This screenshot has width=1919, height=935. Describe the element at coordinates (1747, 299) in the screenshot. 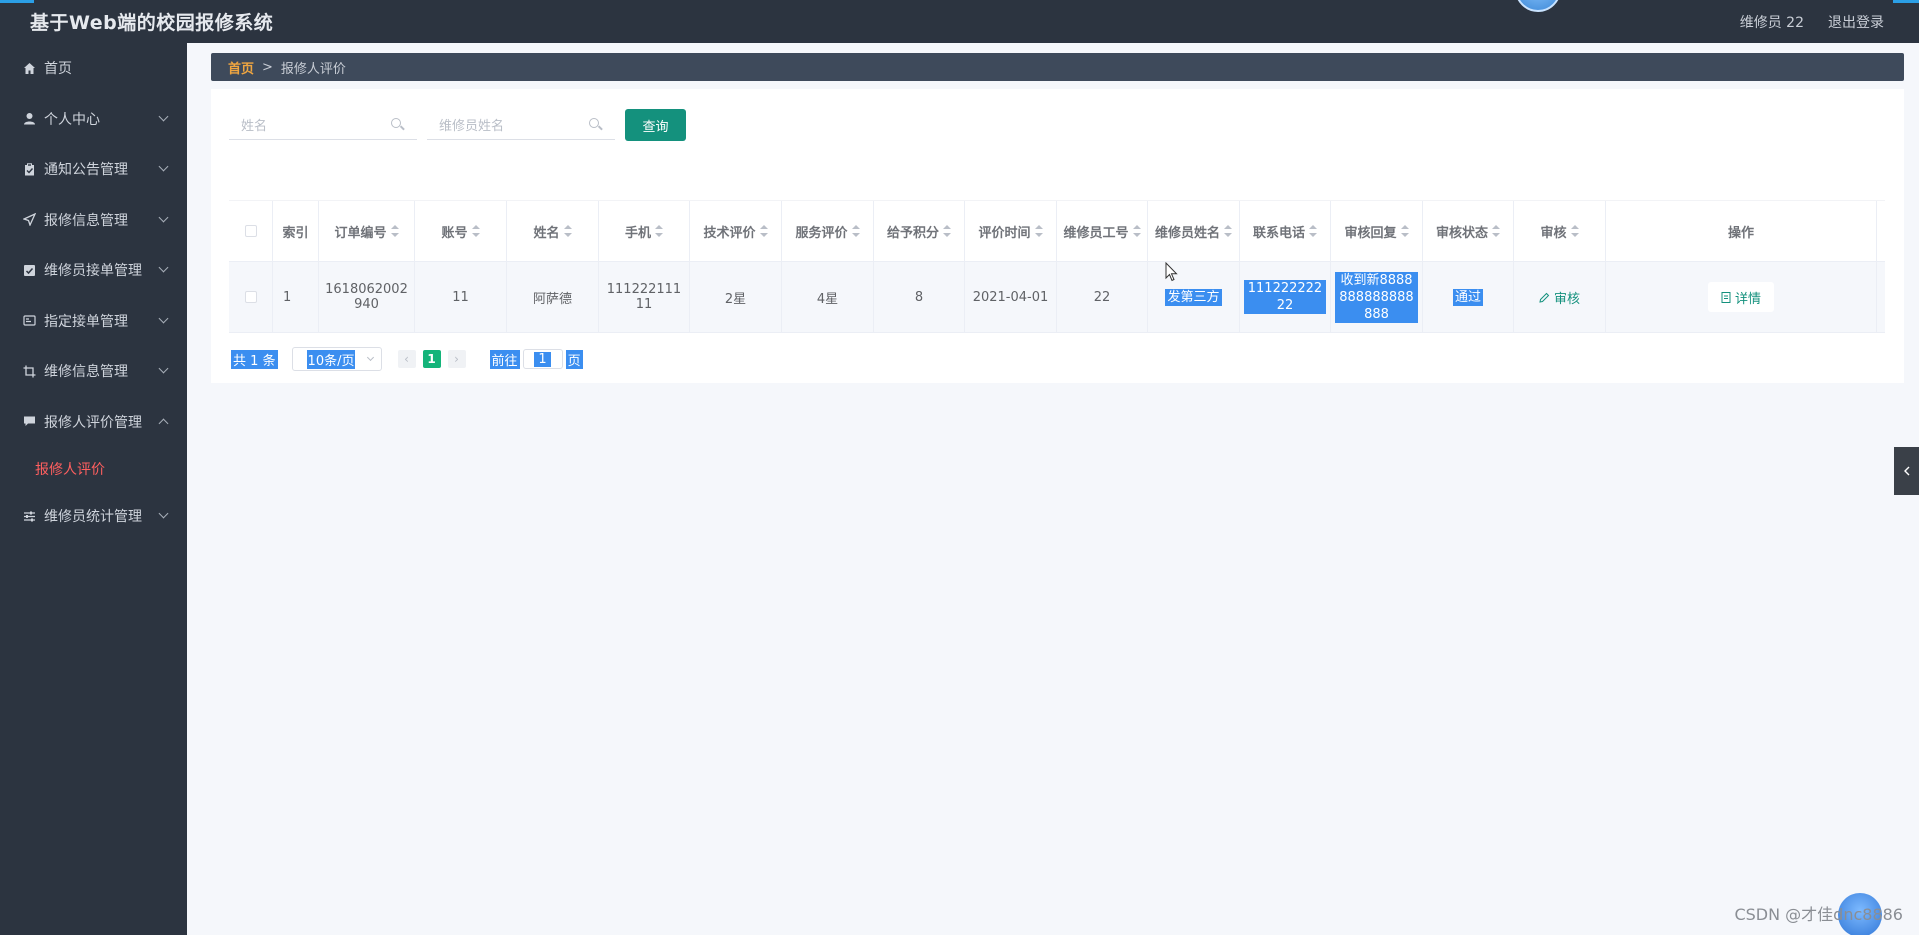

I see `detail-button-label: 详情` at that location.